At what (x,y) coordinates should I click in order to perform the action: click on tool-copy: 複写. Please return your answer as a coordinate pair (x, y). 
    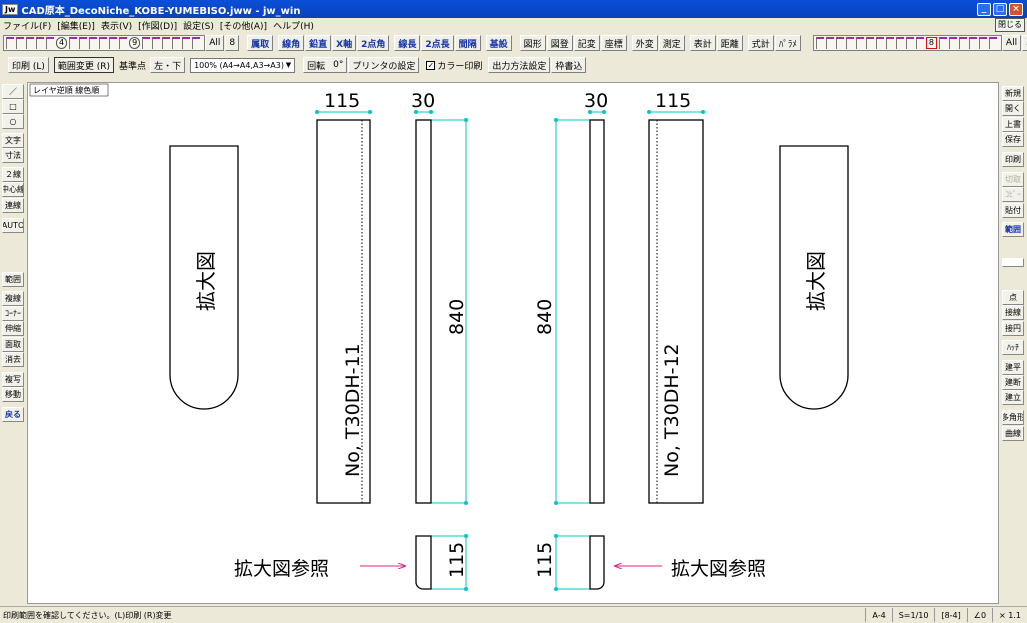
    Looking at the image, I should click on (13, 379).